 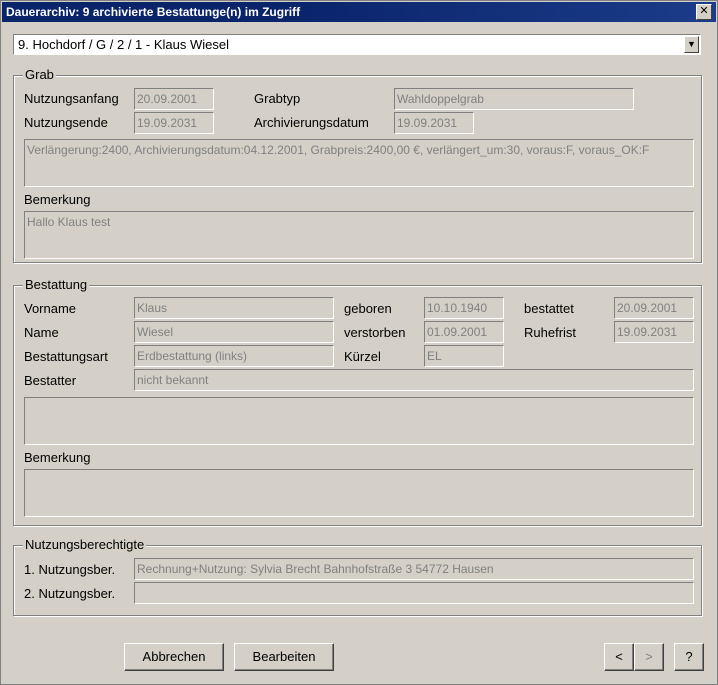 I want to click on kuerzel-field: EL, so click(x=464, y=356).